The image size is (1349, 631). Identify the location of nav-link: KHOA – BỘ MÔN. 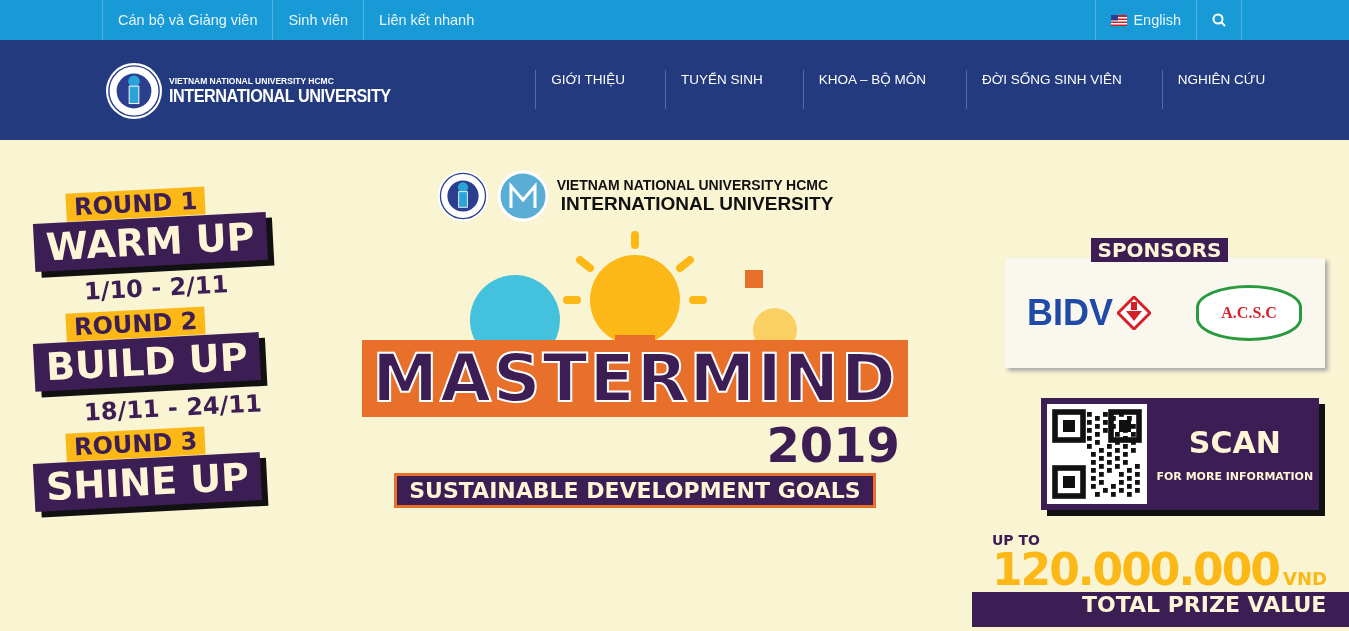
(884, 89).